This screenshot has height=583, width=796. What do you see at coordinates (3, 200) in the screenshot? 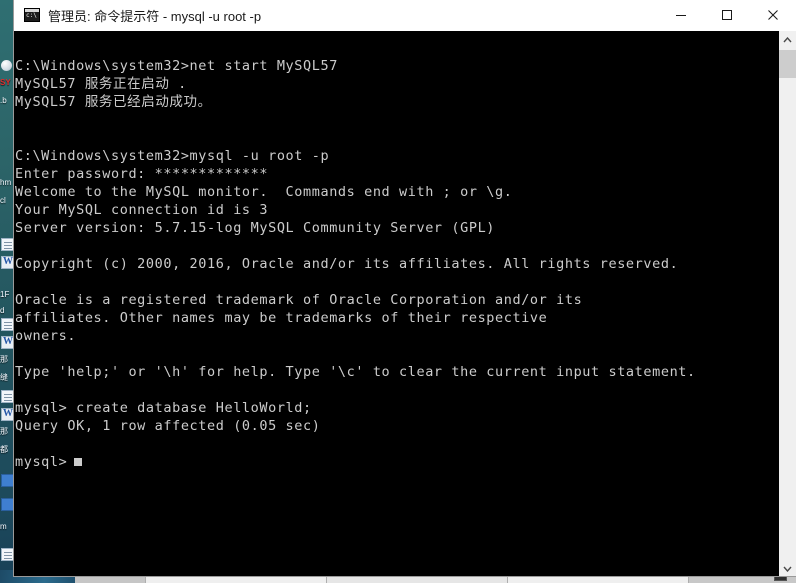
I see `desktop-icon-label: cl` at bounding box center [3, 200].